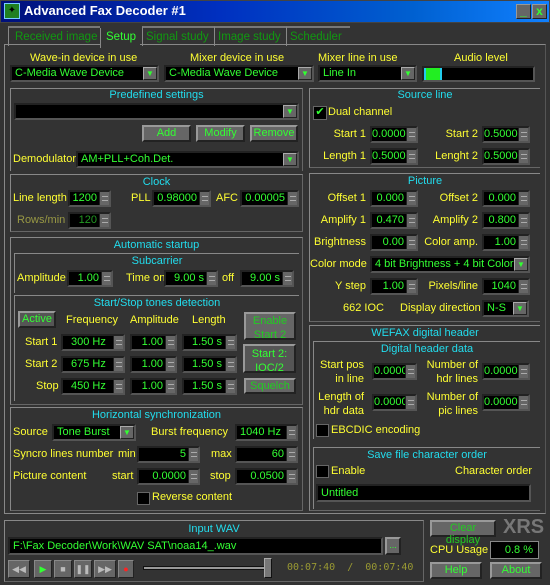  I want to click on afc-spinner: 0.00005, so click(269, 198).